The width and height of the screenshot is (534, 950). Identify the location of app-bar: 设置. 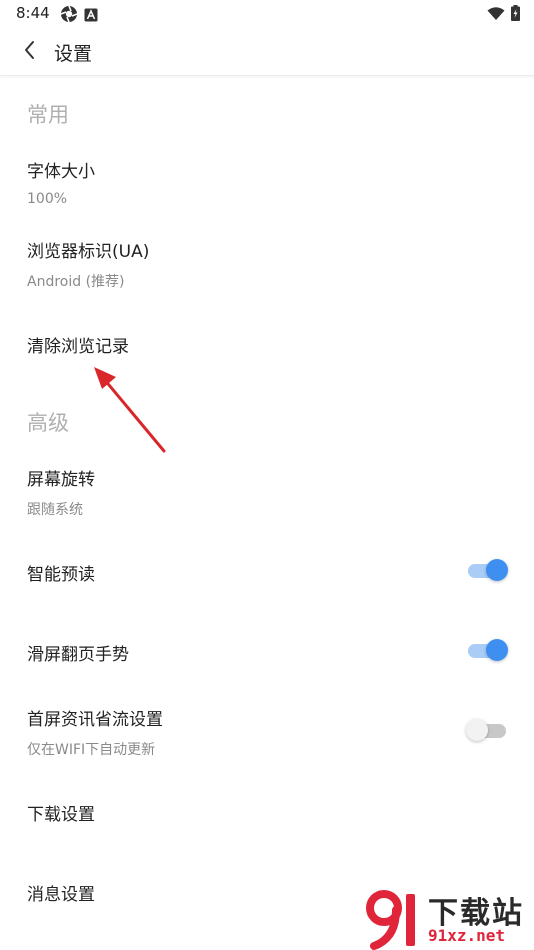
(267, 52).